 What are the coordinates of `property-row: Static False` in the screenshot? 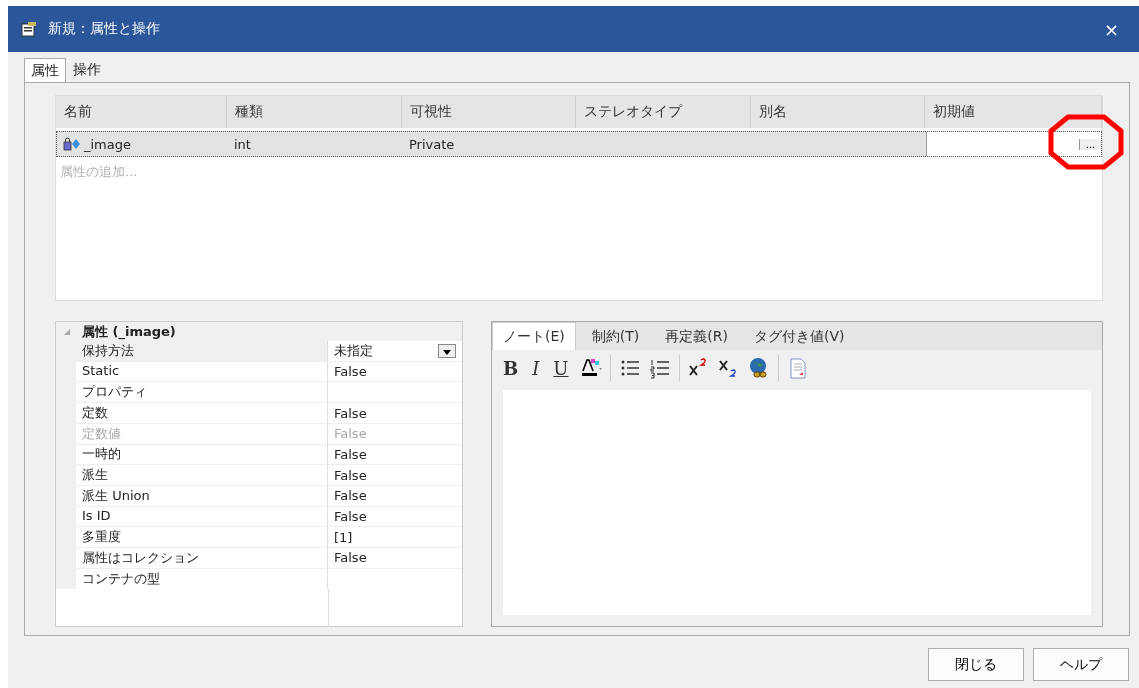 It's located at (259, 372).